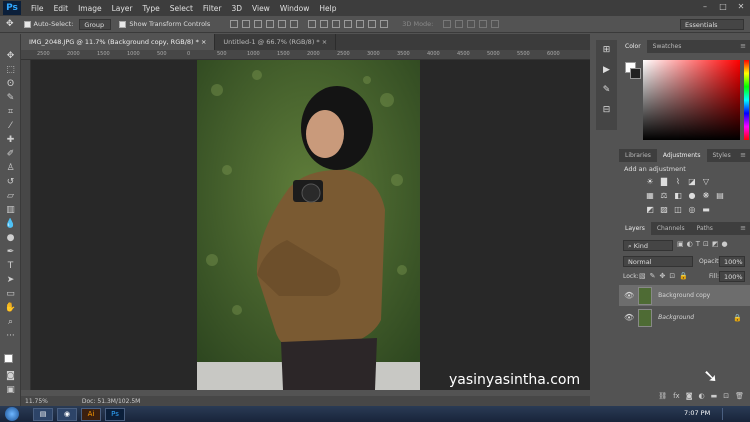 The width and height of the screenshot is (750, 422). Describe the element at coordinates (667, 46) in the screenshot. I see `tab-swatches: Swatches` at that location.